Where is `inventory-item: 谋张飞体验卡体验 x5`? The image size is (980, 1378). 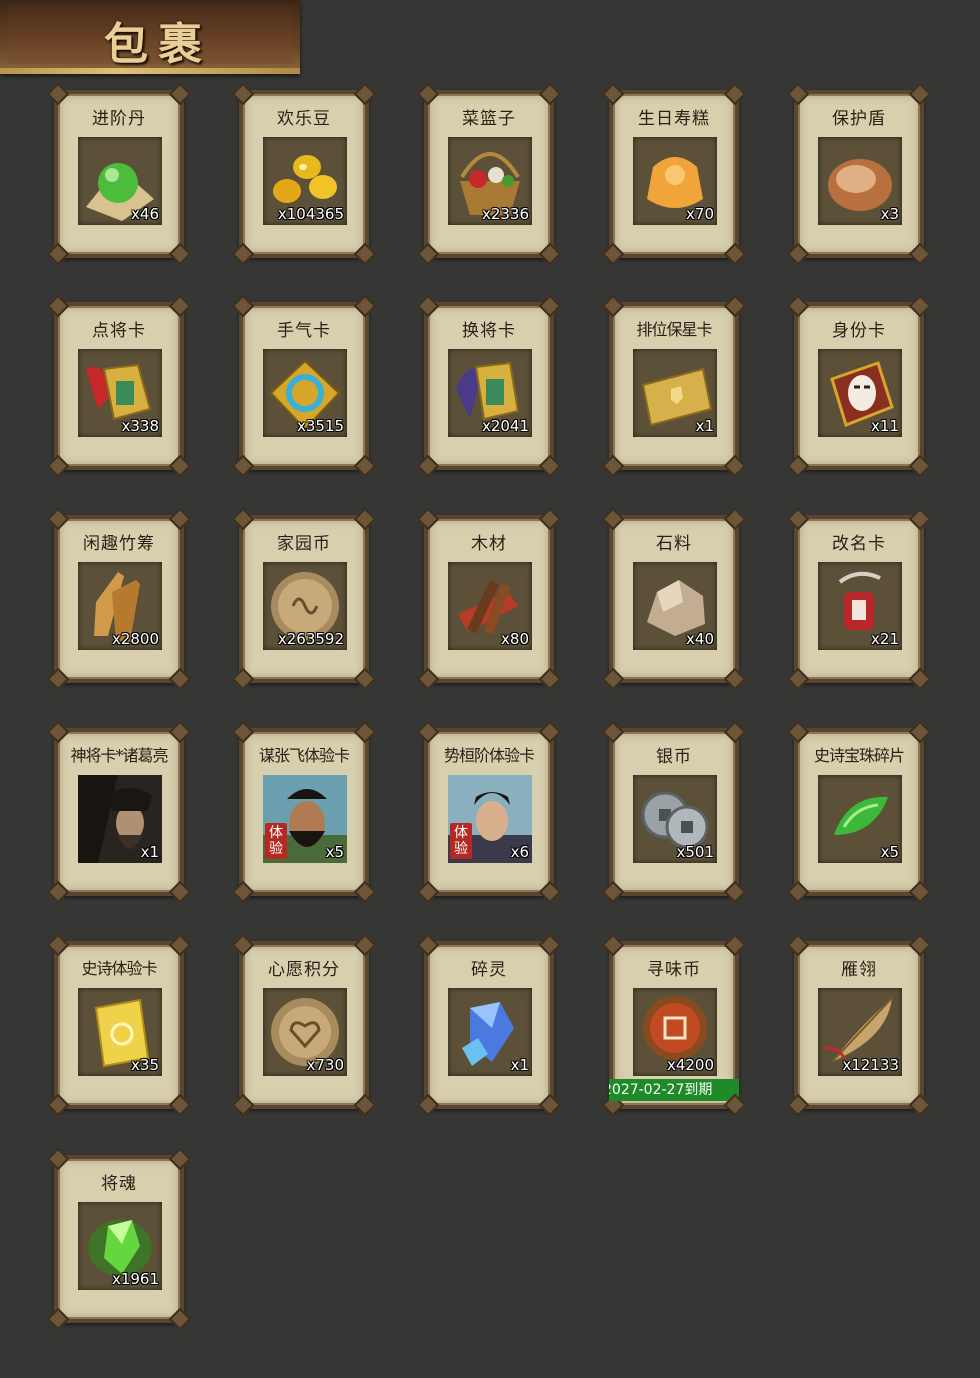 inventory-item: 谋张飞体验卡体验 x5 is located at coordinates (304, 808).